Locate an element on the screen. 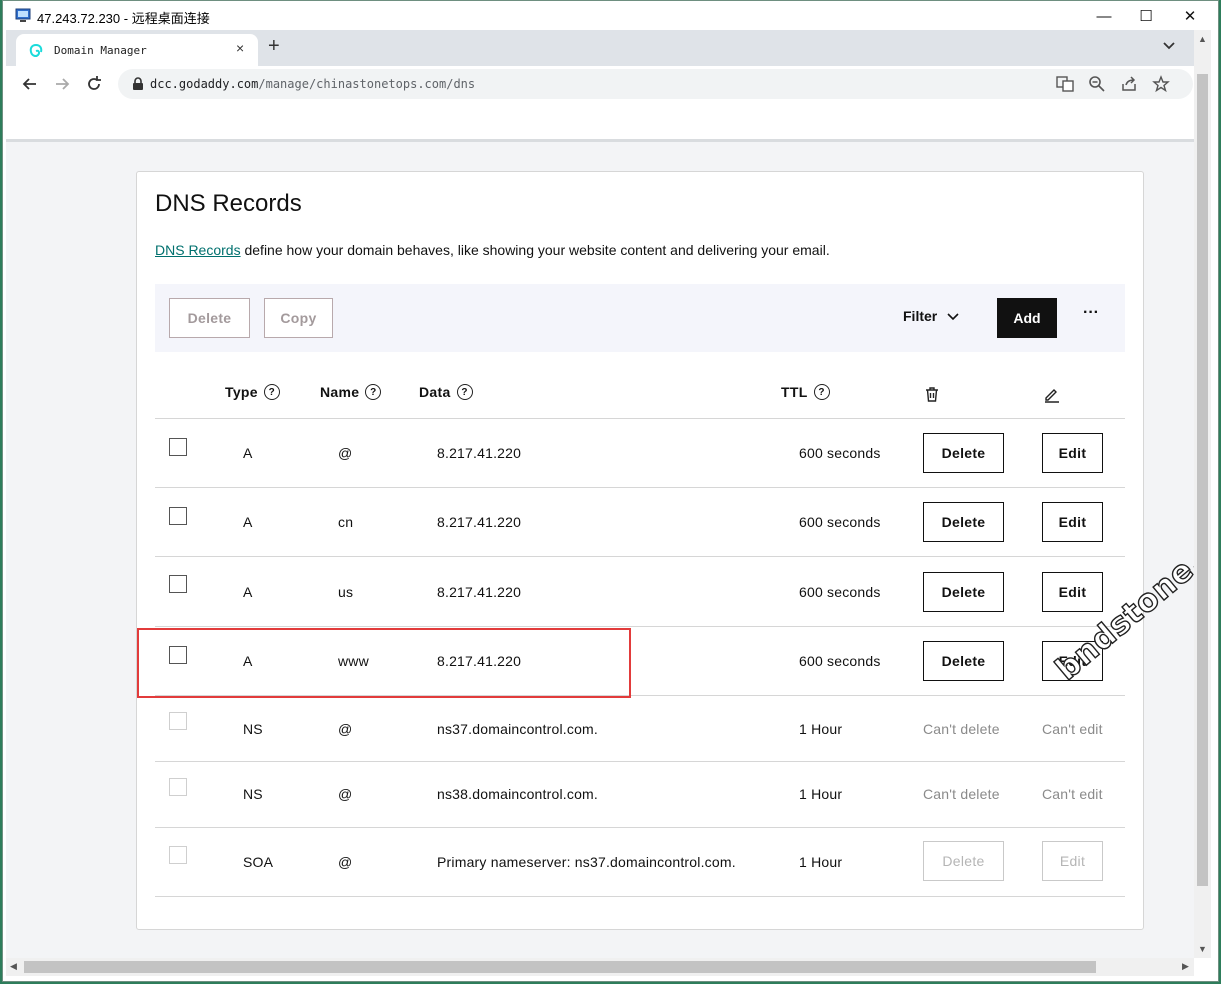 This screenshot has height=984, width=1221. forward-arrow-icon is located at coordinates (62, 84).